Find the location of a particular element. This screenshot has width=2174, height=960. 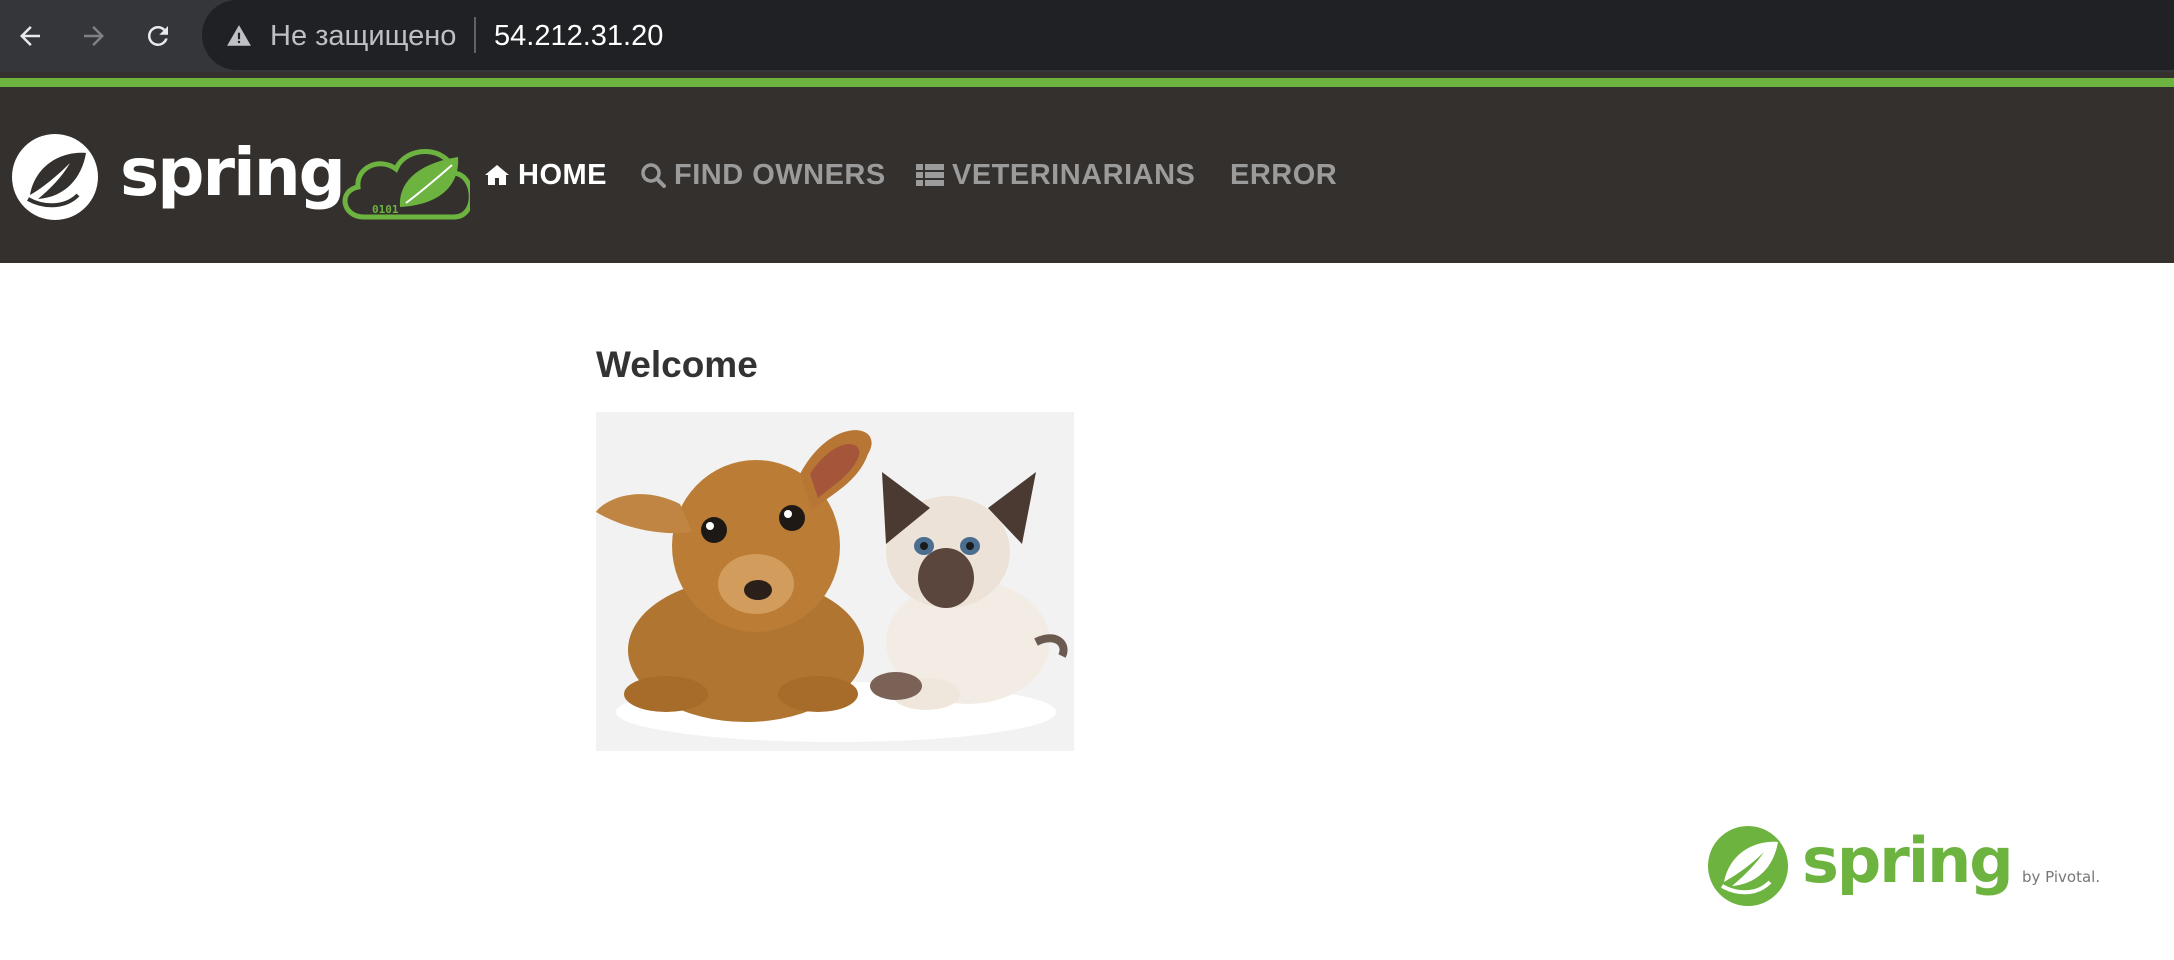

nav-label-find-owners: FIND OWNERS is located at coordinates (780, 174).